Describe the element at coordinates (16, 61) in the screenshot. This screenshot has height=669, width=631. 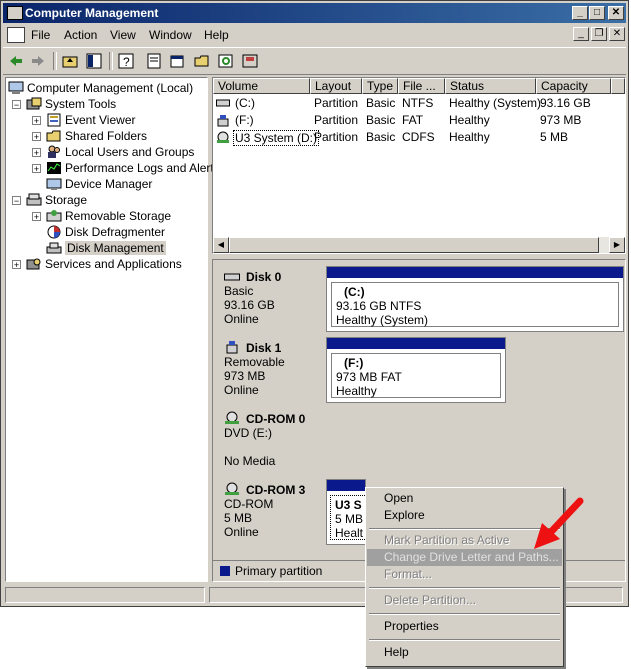
I see `back-icon` at that location.